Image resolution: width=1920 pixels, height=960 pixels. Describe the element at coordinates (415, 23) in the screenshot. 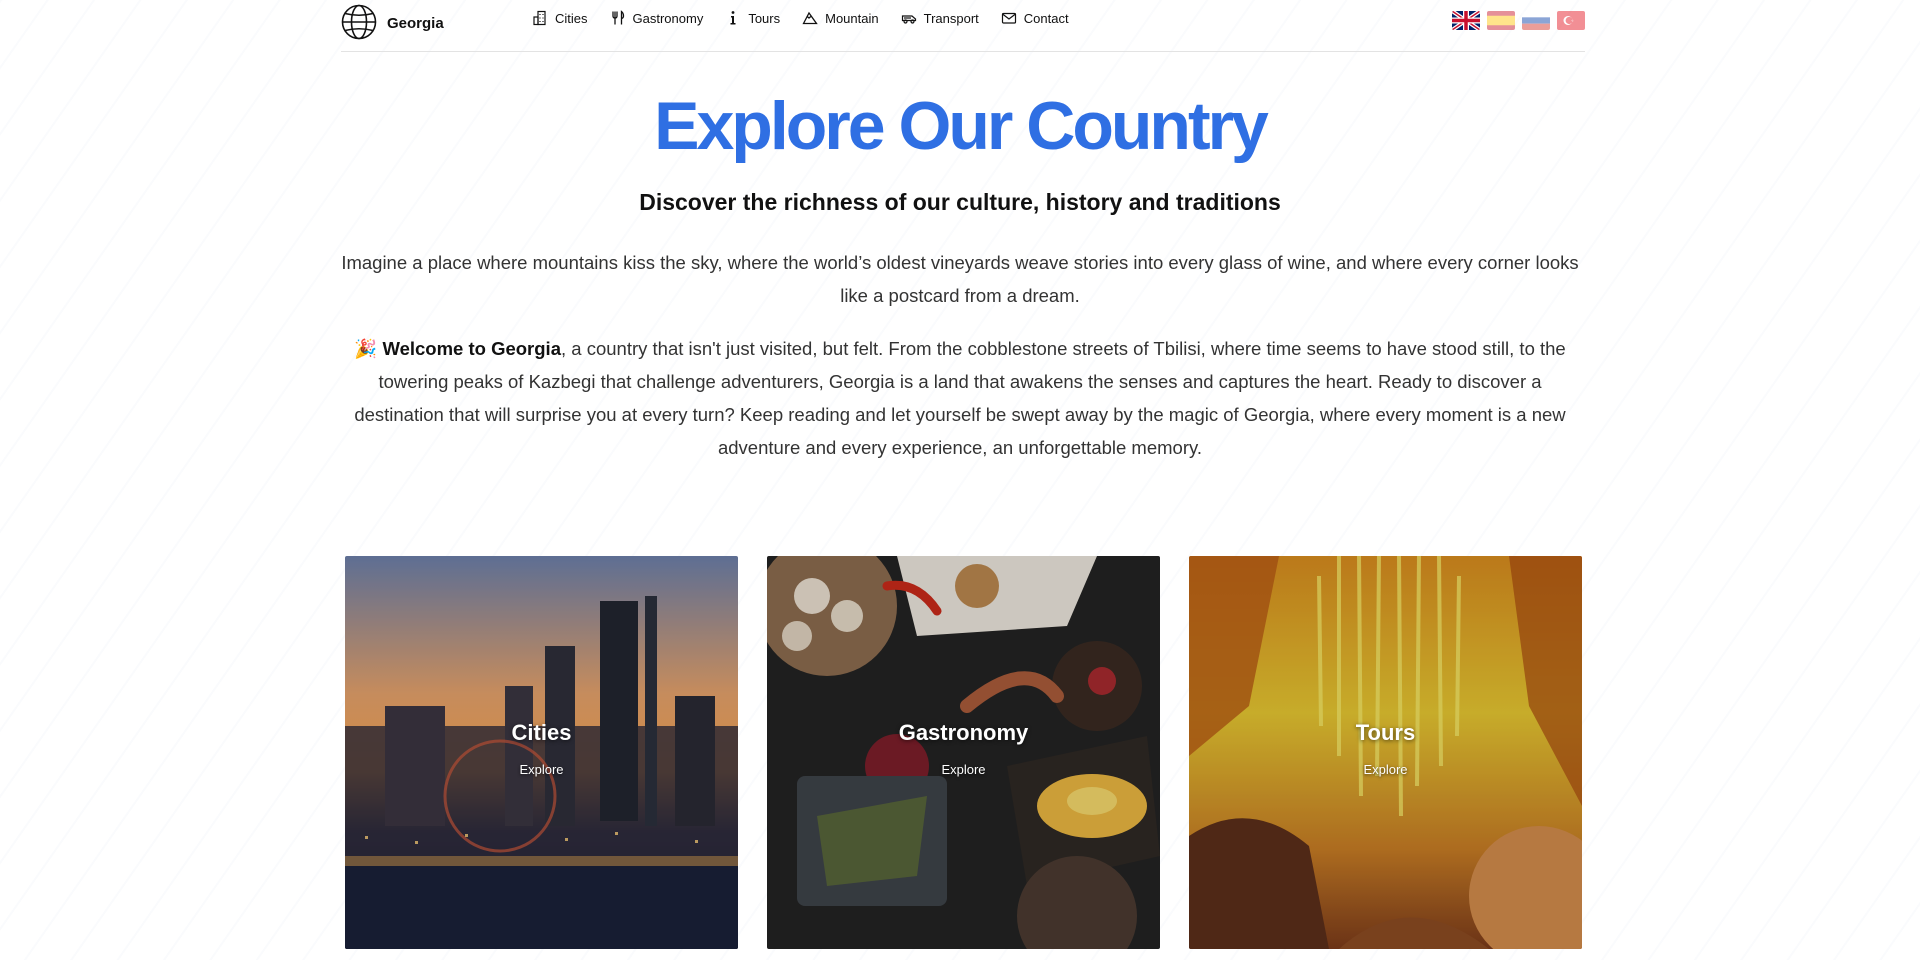

I see `brand-name: Georgia` at that location.